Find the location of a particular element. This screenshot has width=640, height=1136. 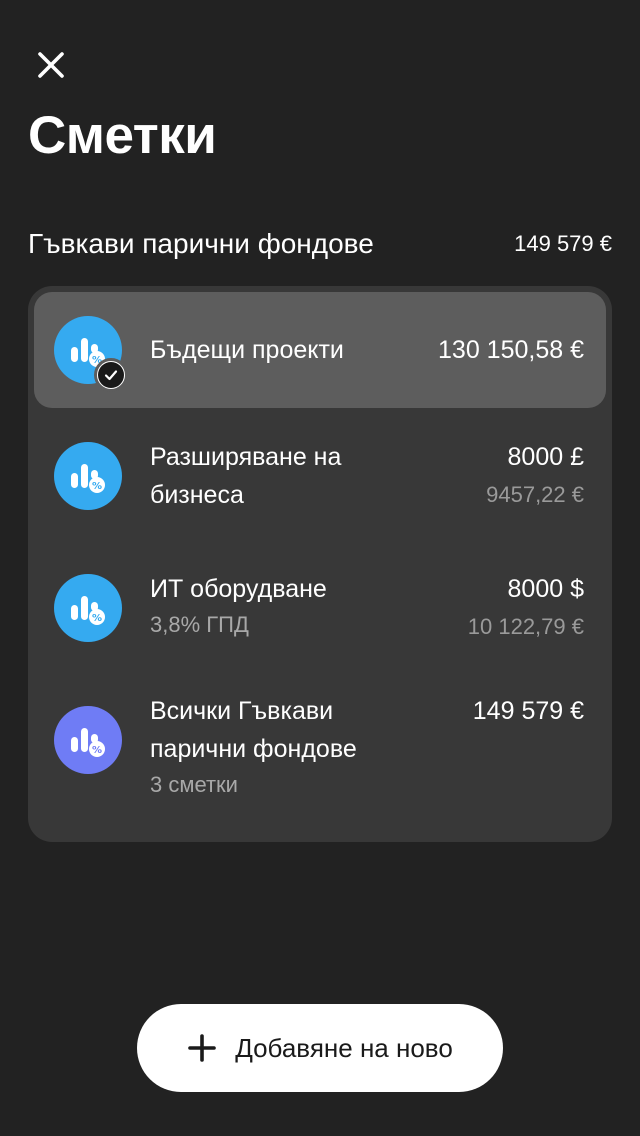

account-amount: 8000 £ is located at coordinates (545, 457).